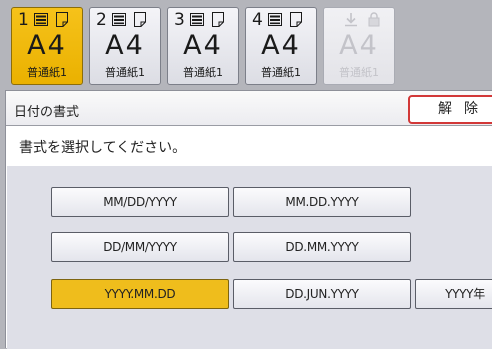  Describe the element at coordinates (140, 294) in the screenshot. I see `format-option-yyyy-mm-dd: YYYY.MM.DD` at that location.